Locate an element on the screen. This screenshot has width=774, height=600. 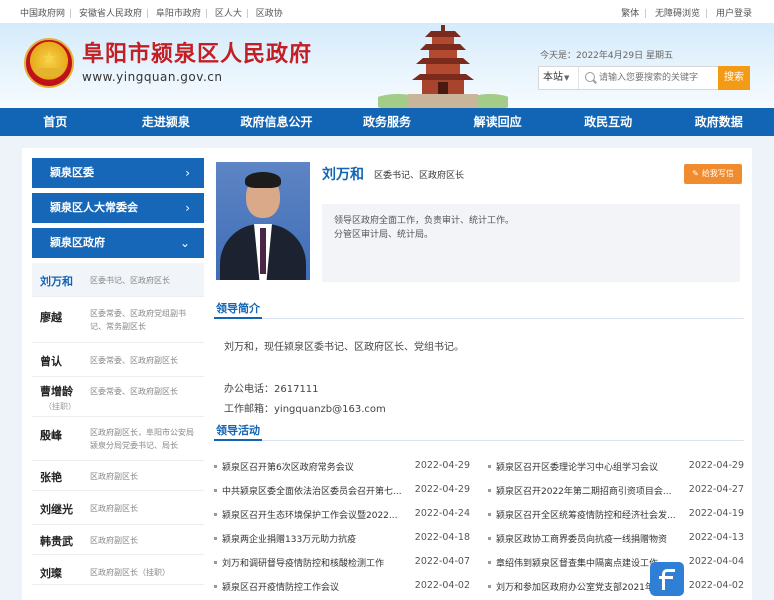
national-emblem-icon: ★ is located at coordinates (49, 63).